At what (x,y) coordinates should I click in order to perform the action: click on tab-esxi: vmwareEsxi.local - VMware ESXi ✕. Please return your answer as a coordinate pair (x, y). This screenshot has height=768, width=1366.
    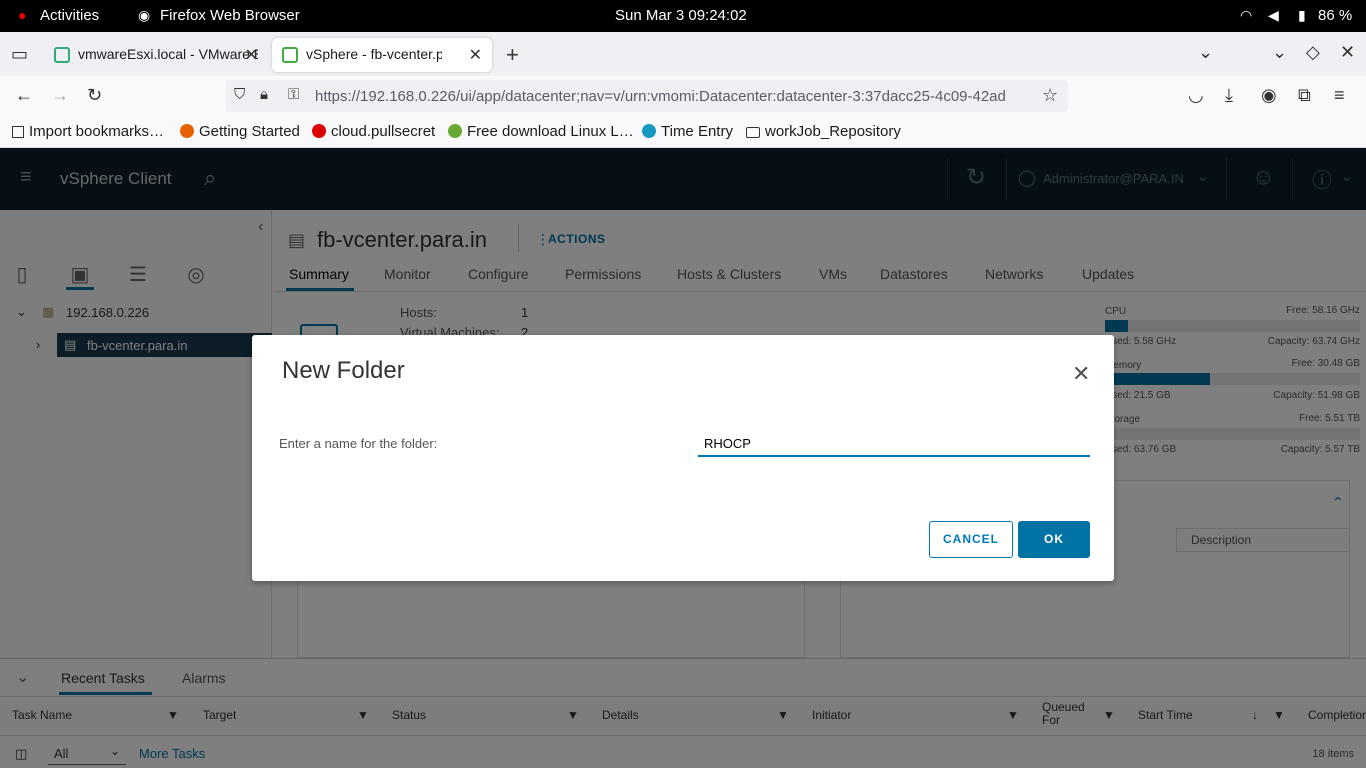
    Looking at the image, I should click on (156, 55).